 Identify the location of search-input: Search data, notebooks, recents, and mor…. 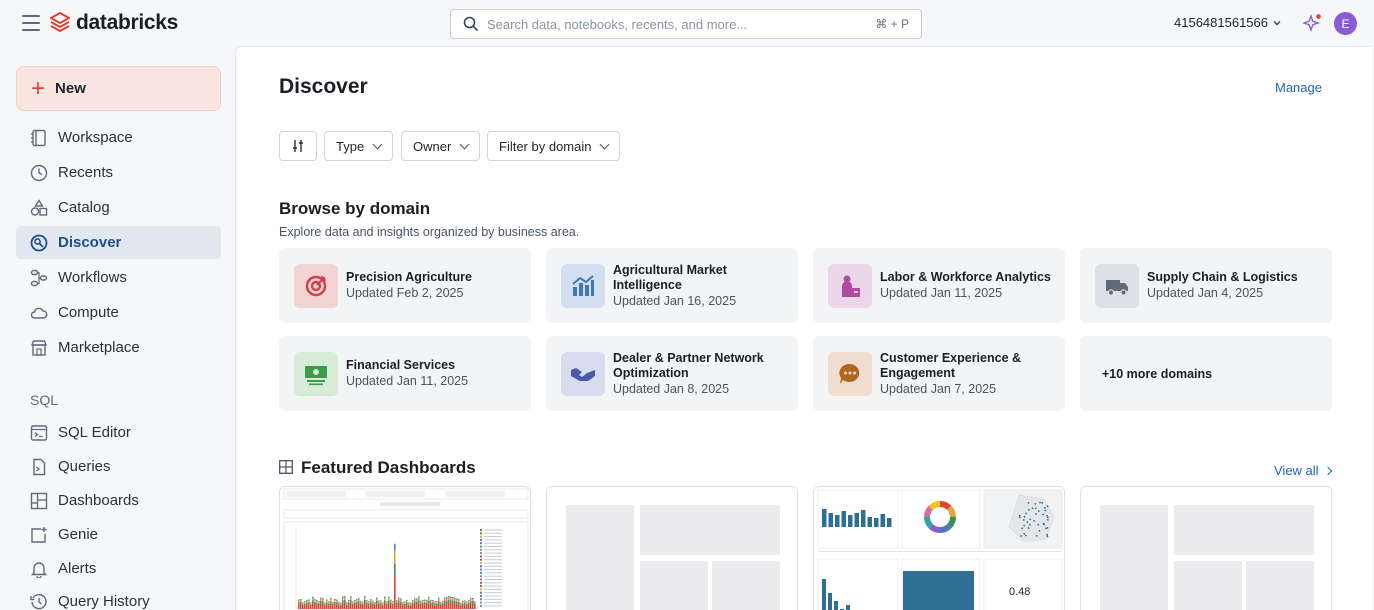
(686, 24).